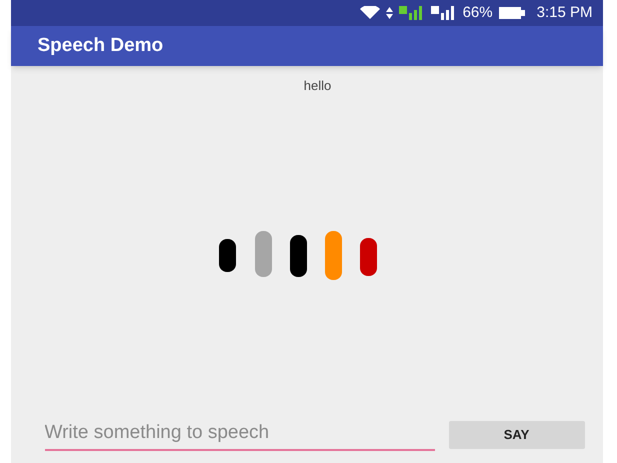 Image resolution: width=617 pixels, height=463 pixels. I want to click on app-title: Speech Demo, so click(101, 46).